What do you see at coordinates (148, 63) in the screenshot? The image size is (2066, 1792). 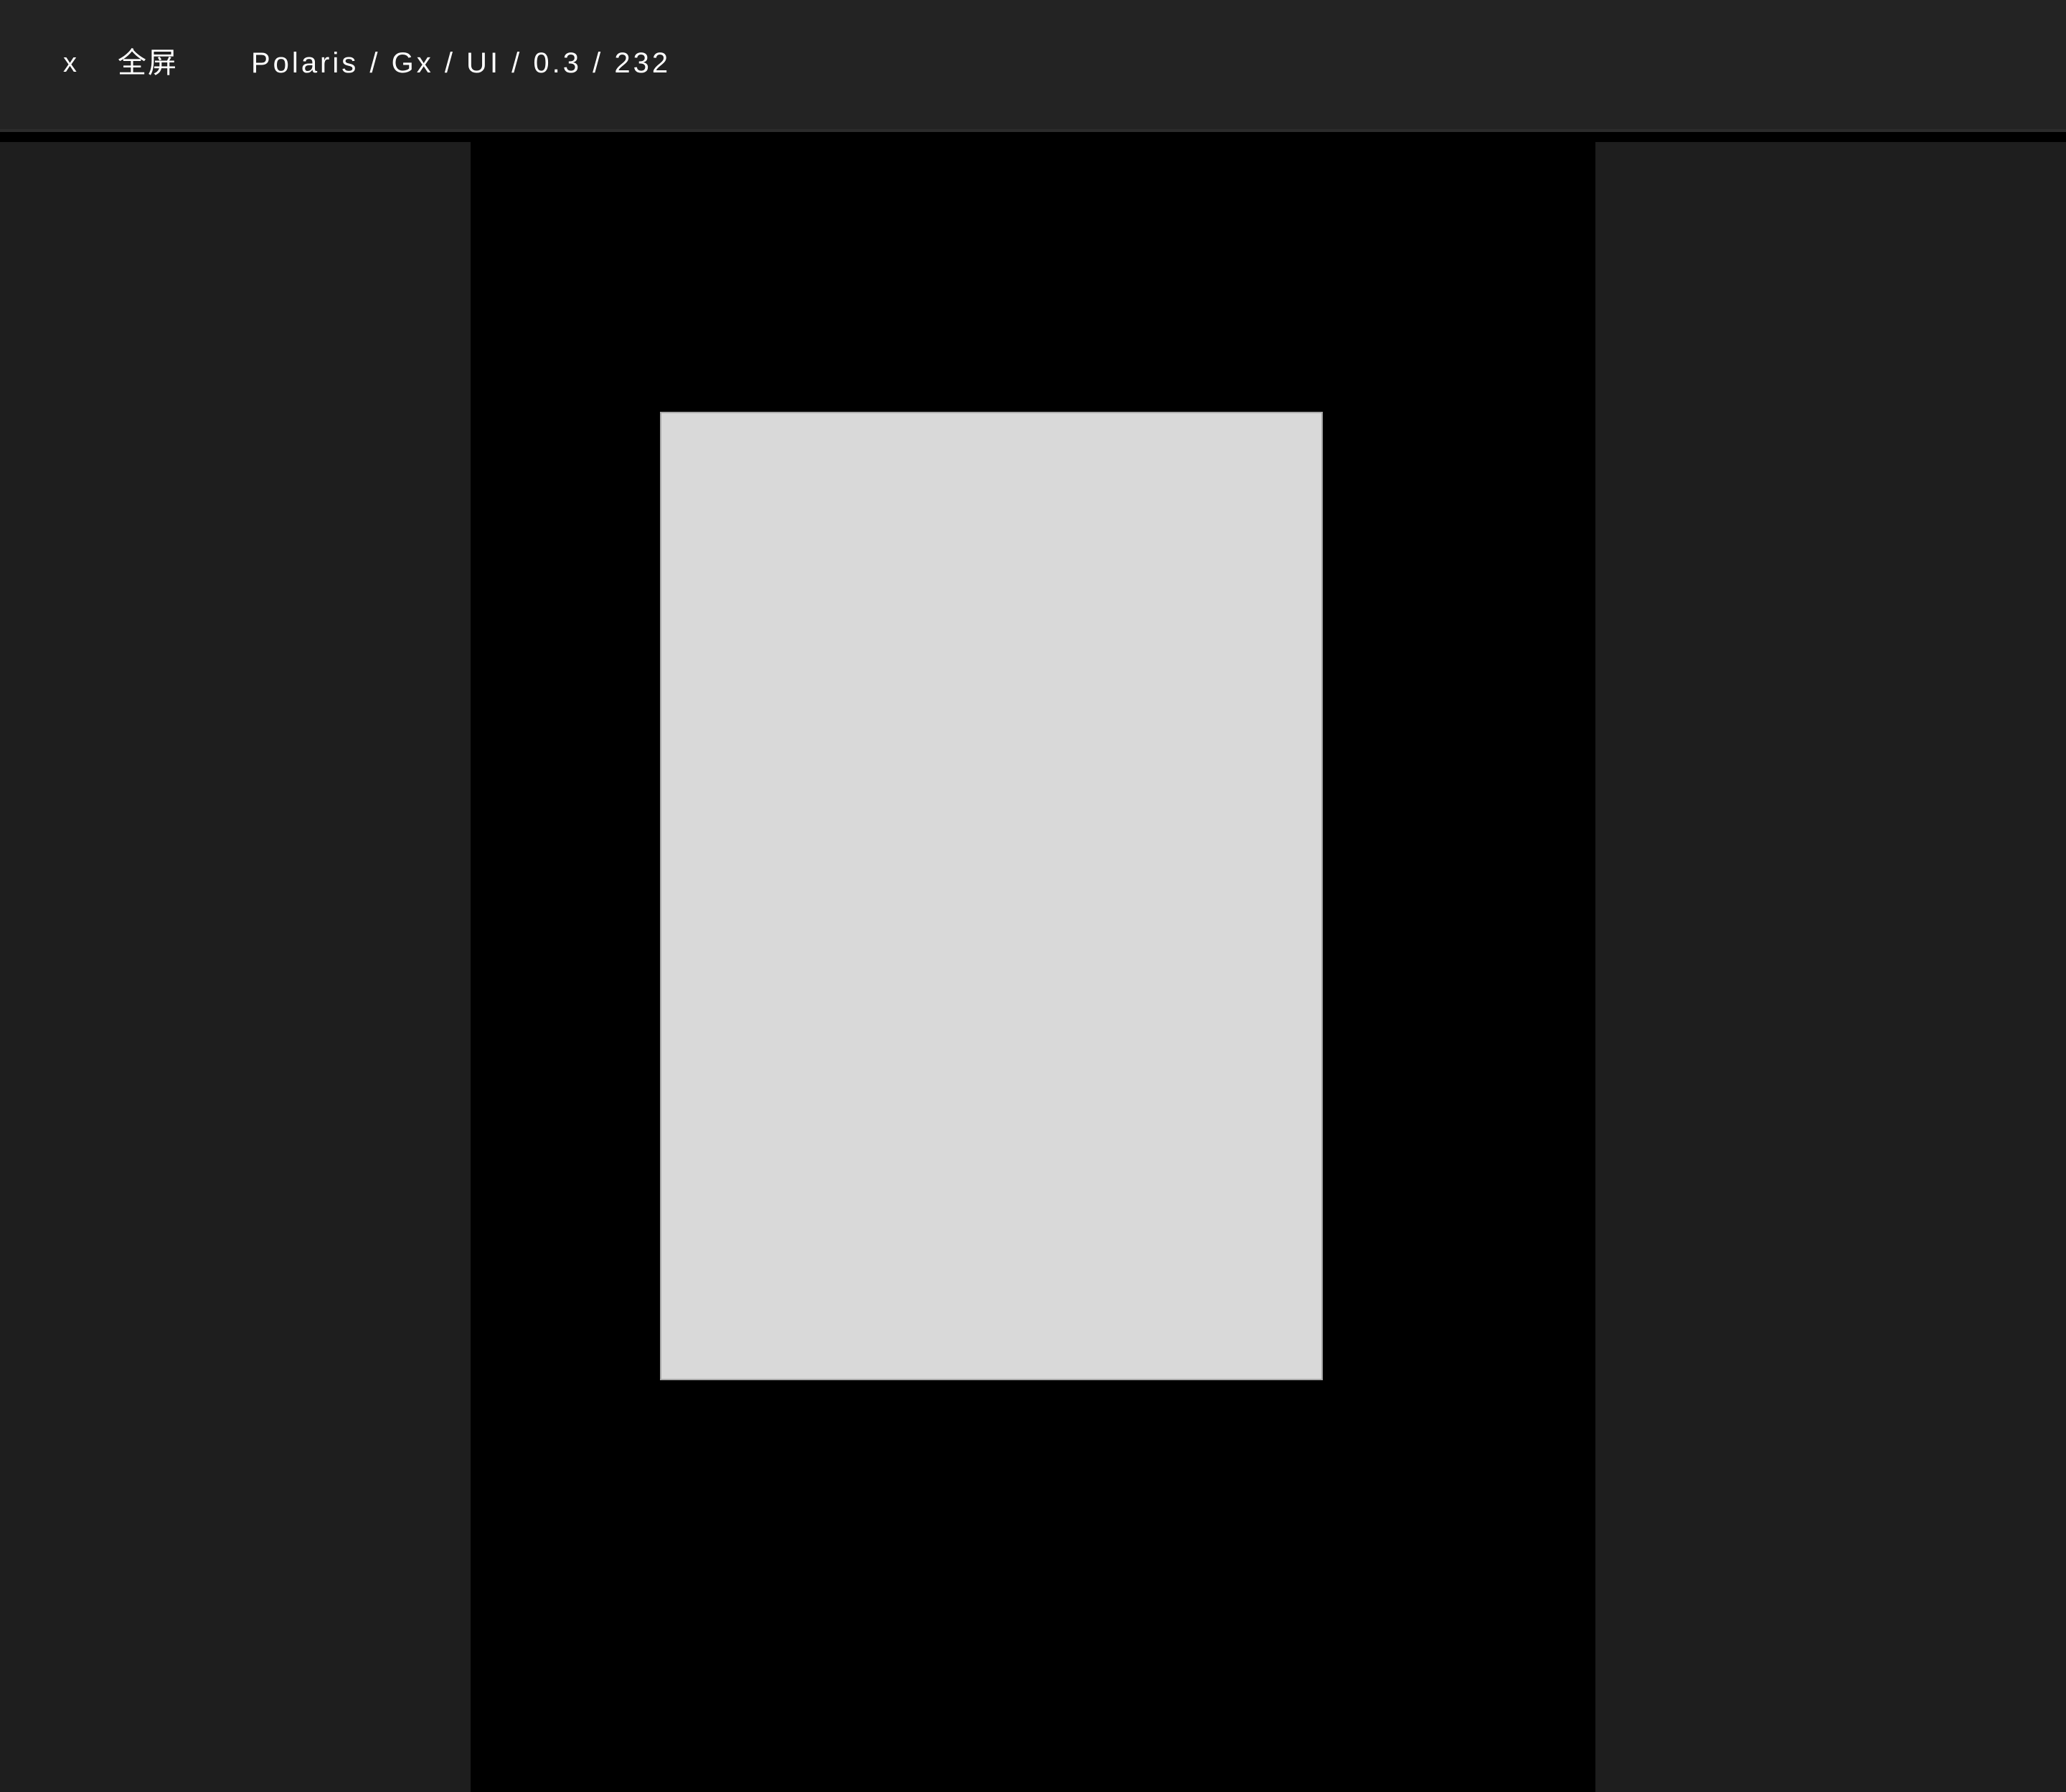 I see `fullscreen-button: 全屏` at bounding box center [148, 63].